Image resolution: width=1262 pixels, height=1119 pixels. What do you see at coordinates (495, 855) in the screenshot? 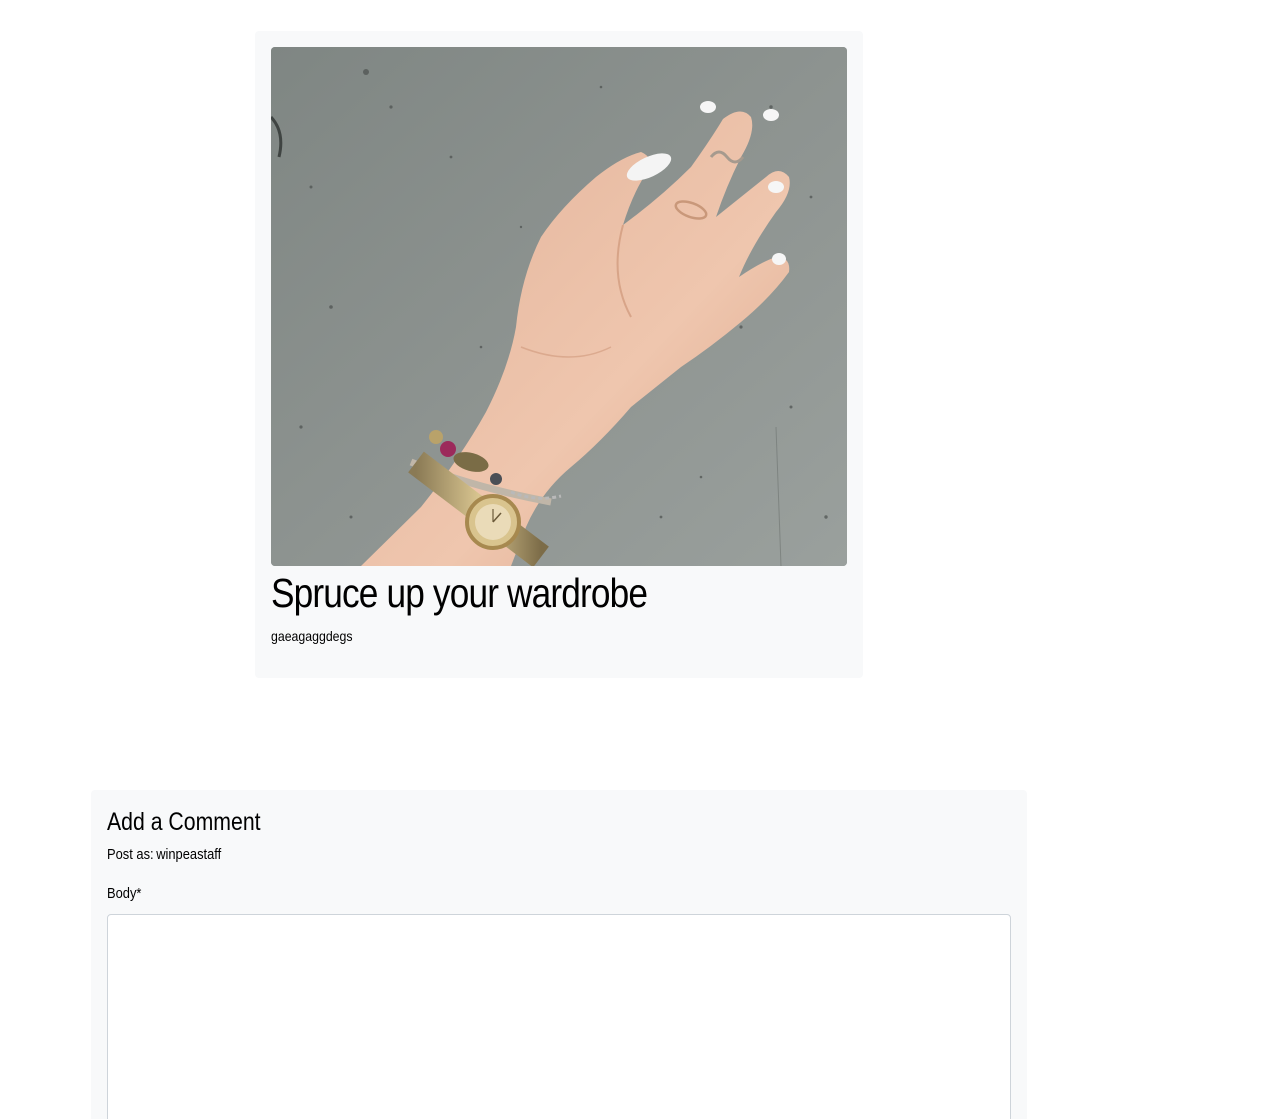
I see `post-as-line: Post as: winpeastaff` at bounding box center [495, 855].